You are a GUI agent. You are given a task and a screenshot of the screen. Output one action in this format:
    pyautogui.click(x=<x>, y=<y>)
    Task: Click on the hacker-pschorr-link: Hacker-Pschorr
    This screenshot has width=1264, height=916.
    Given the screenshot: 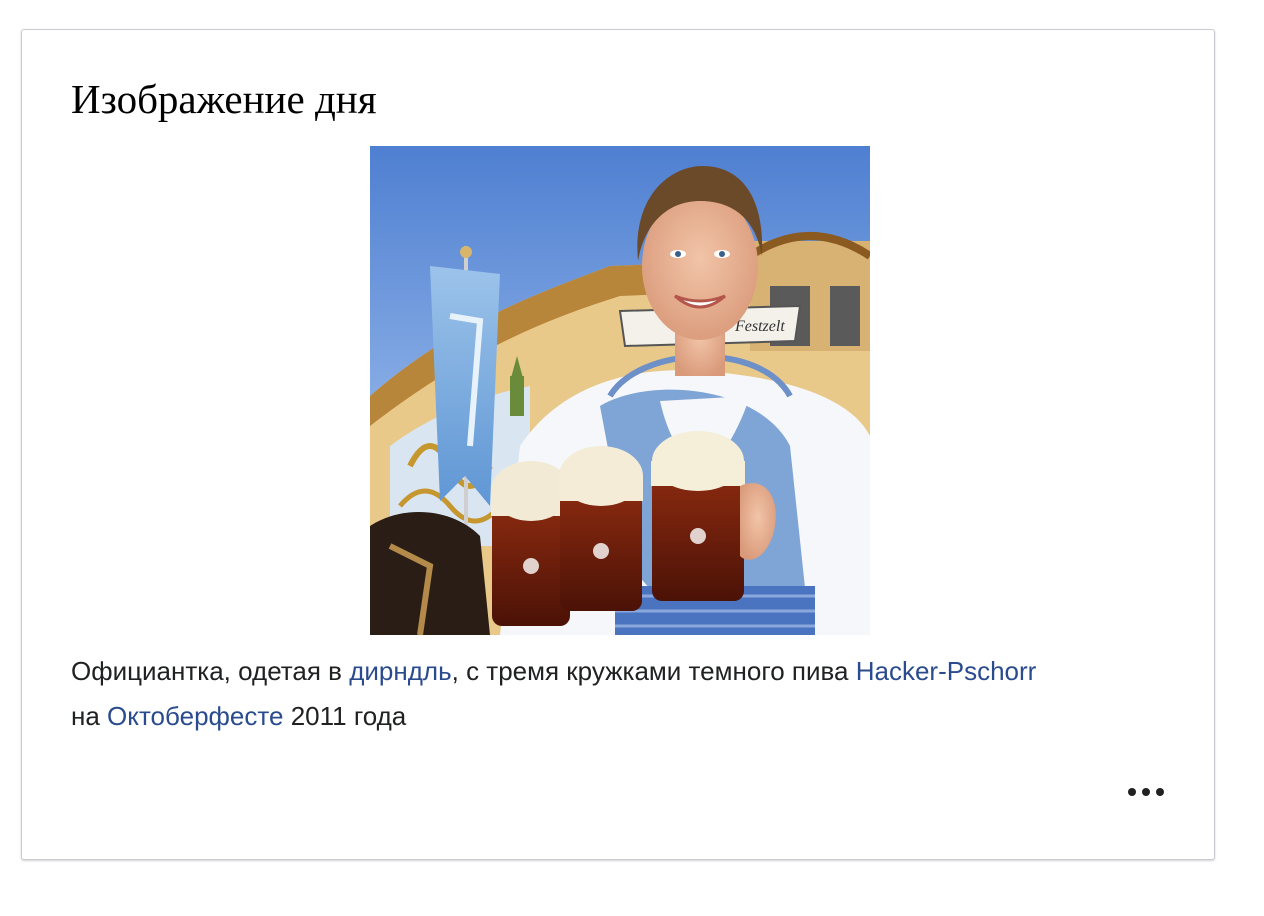 What is the action you would take?
    pyautogui.click(x=946, y=671)
    